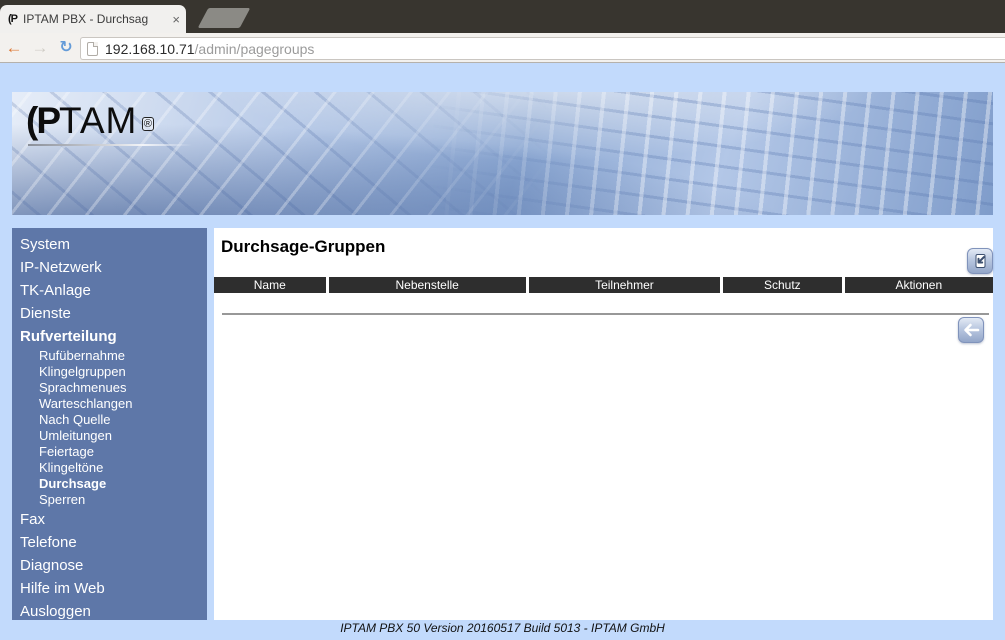 The image size is (1005, 640). Describe the element at coordinates (40, 48) in the screenshot. I see `forward-navigation-icon: →` at that location.